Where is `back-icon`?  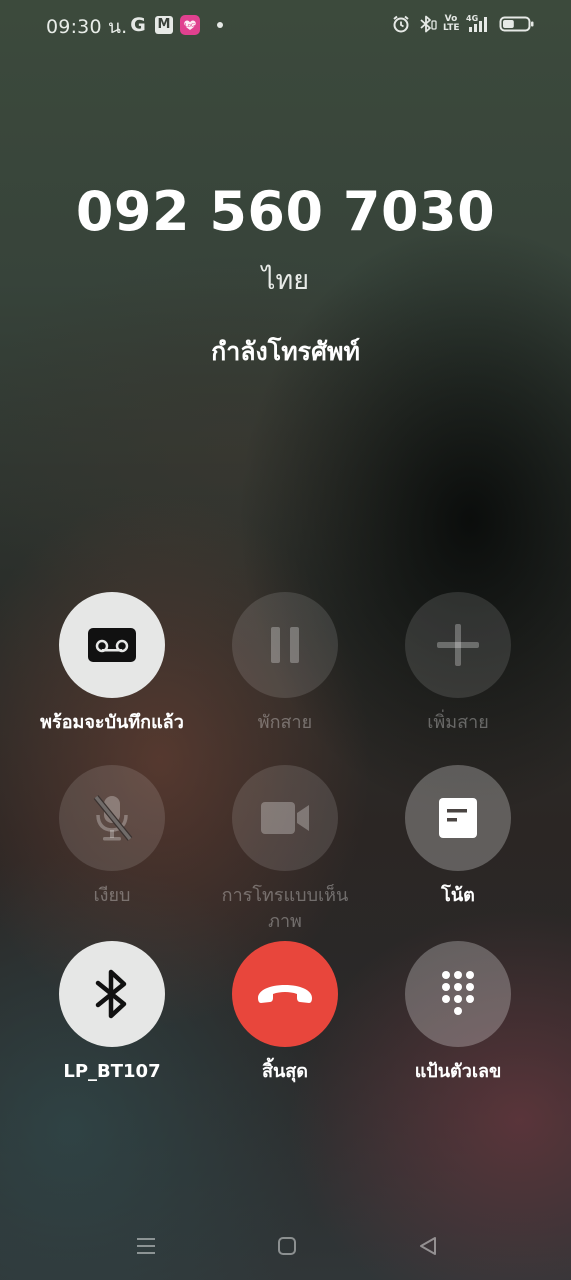
back-icon is located at coordinates (428, 1246).